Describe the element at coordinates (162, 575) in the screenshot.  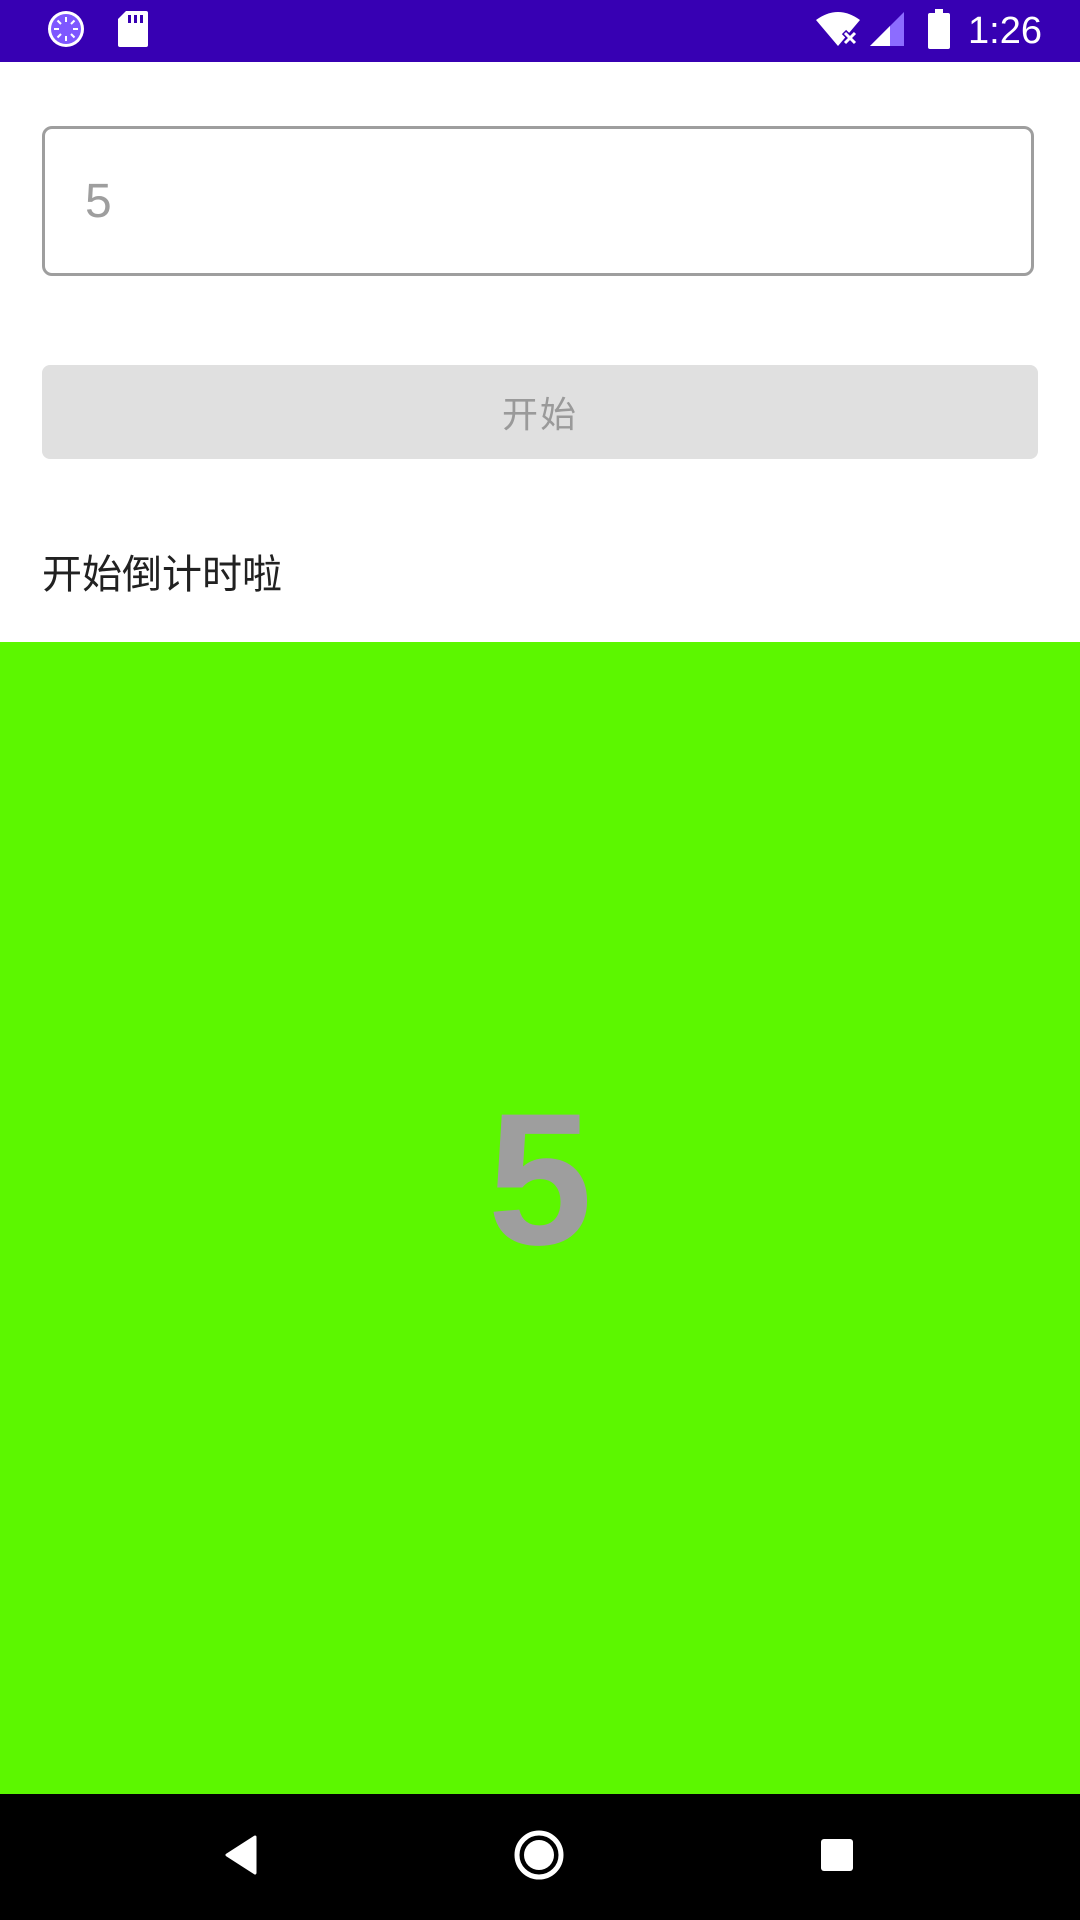
I see `status-message: 开始倒计时啦` at that location.